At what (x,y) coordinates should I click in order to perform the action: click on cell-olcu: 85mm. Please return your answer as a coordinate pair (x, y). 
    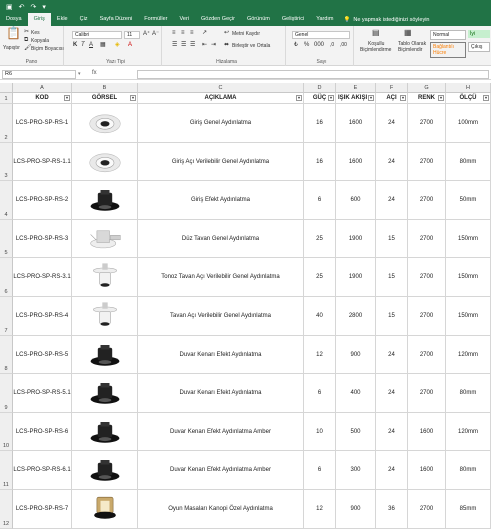
    Looking at the image, I should click on (468, 509).